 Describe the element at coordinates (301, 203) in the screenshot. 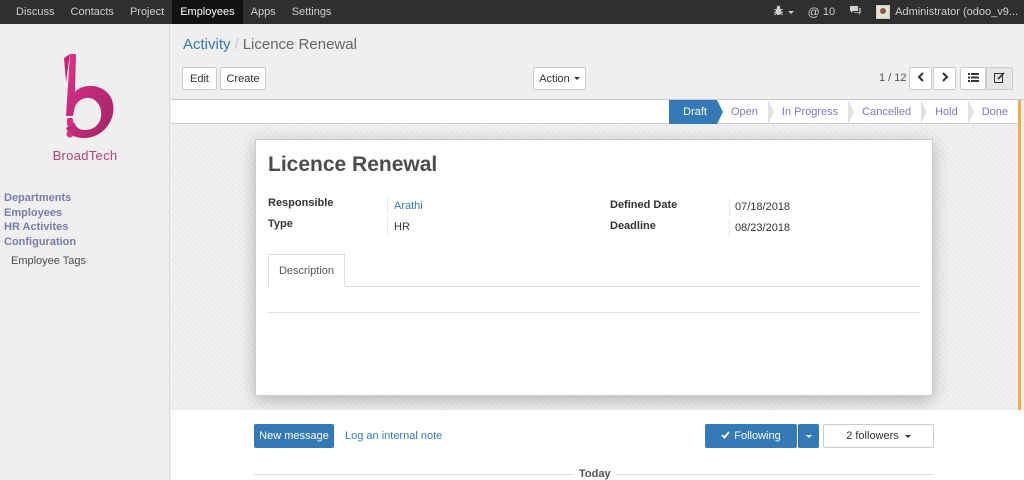

I see `responsible-label: Responsible` at that location.